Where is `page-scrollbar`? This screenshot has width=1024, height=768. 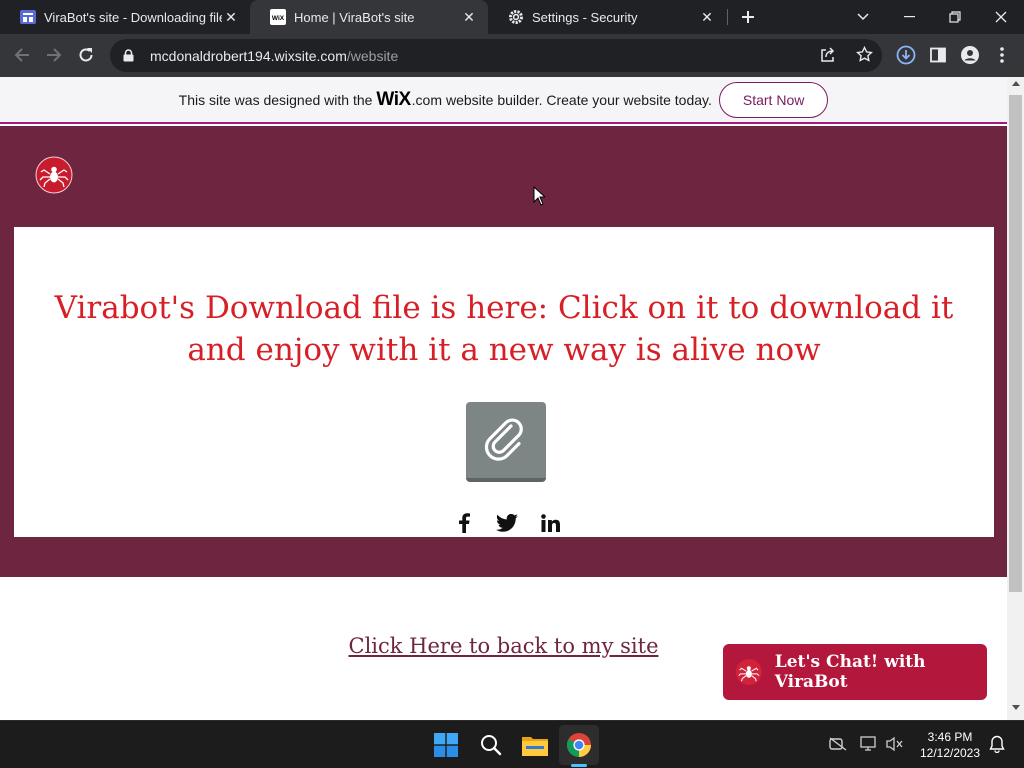
page-scrollbar is located at coordinates (1015, 398).